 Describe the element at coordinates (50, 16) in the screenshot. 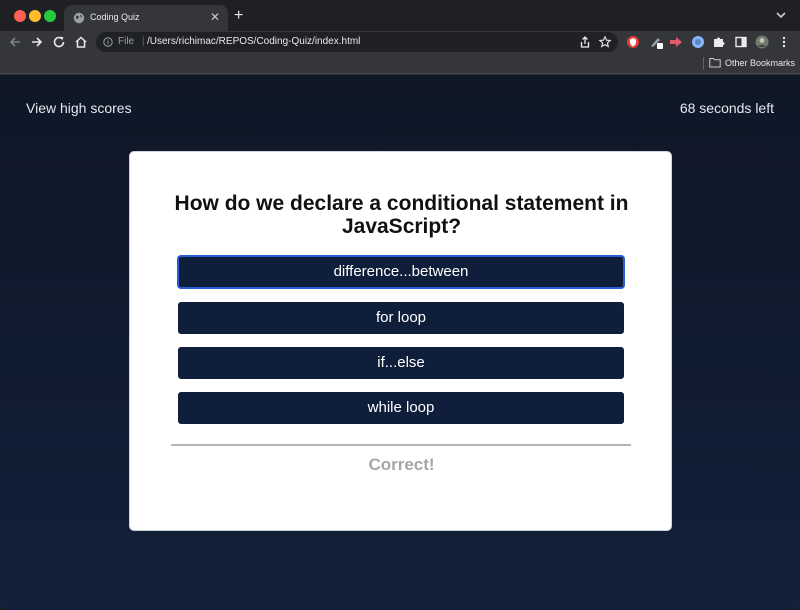

I see `maximize-window-button` at that location.